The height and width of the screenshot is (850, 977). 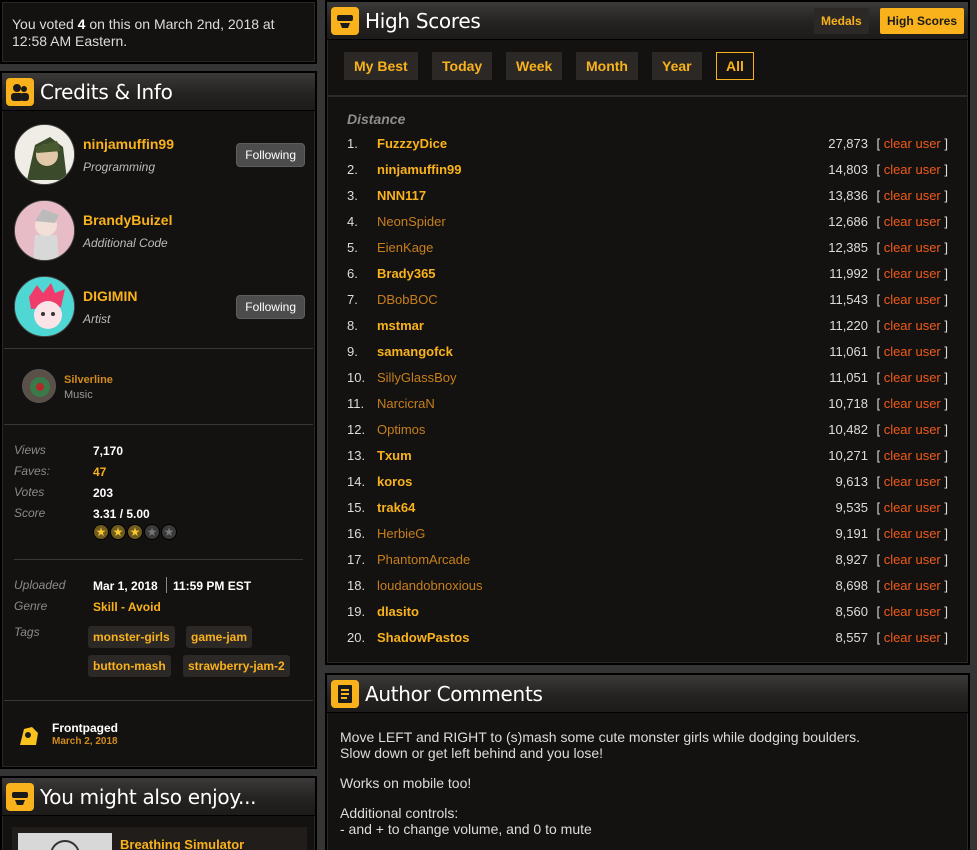 I want to click on credit-name: DIGIMIN, so click(x=110, y=296).